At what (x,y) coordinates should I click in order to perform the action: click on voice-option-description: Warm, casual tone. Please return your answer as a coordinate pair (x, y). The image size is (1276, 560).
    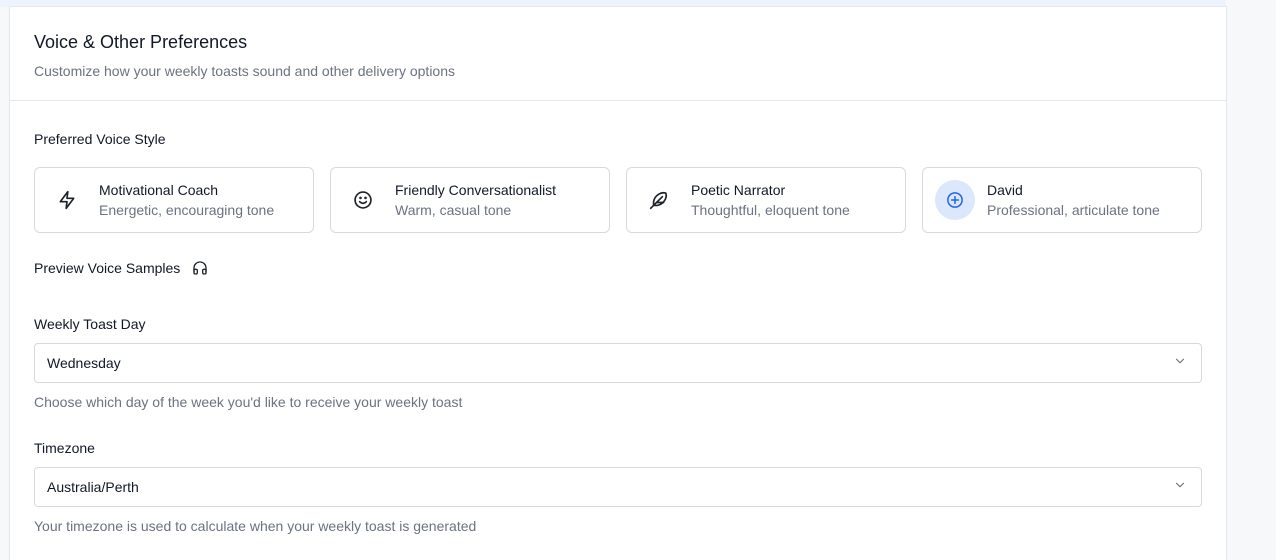
    Looking at the image, I should click on (453, 210).